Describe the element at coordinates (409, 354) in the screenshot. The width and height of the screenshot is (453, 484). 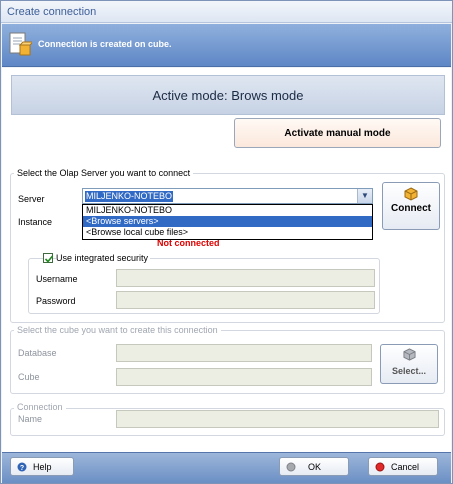
I see `cube-grey-icon` at that location.